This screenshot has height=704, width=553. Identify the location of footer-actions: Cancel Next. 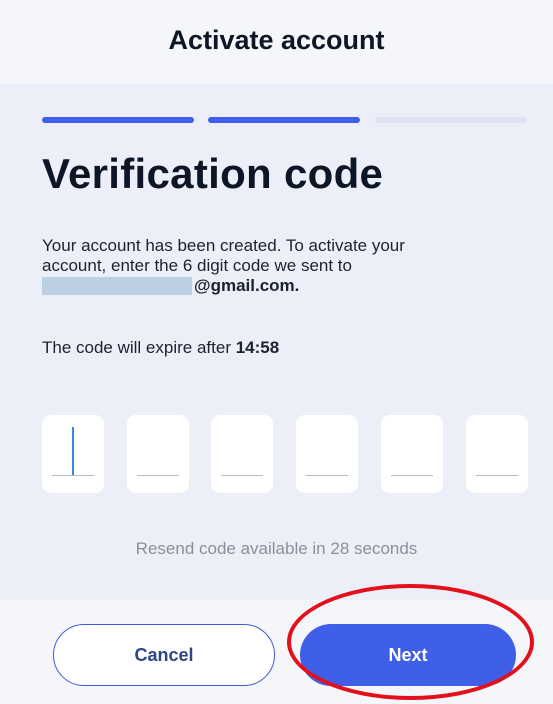
(276, 652).